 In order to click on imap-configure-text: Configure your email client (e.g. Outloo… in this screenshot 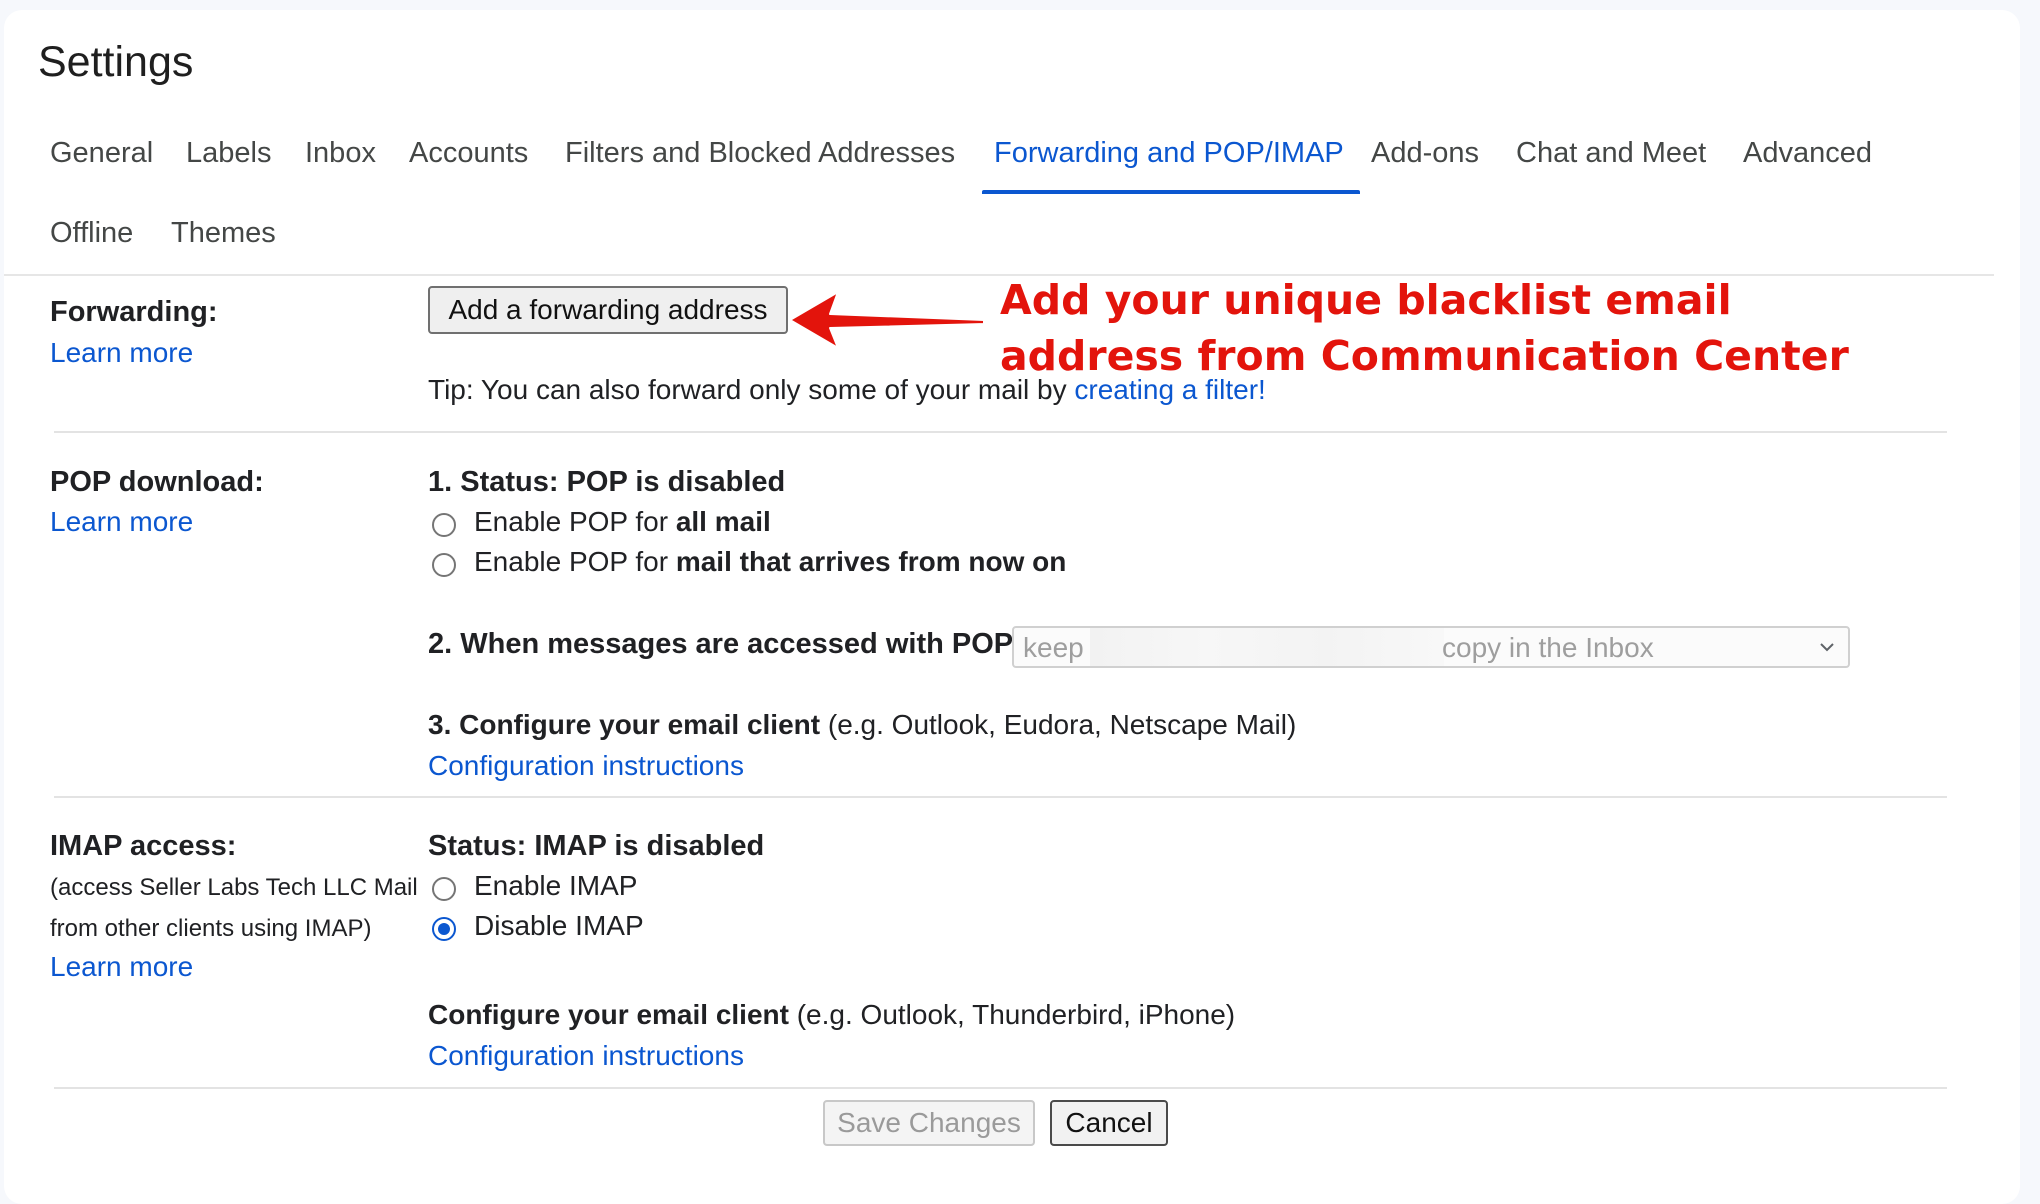, I will do `click(831, 1015)`.